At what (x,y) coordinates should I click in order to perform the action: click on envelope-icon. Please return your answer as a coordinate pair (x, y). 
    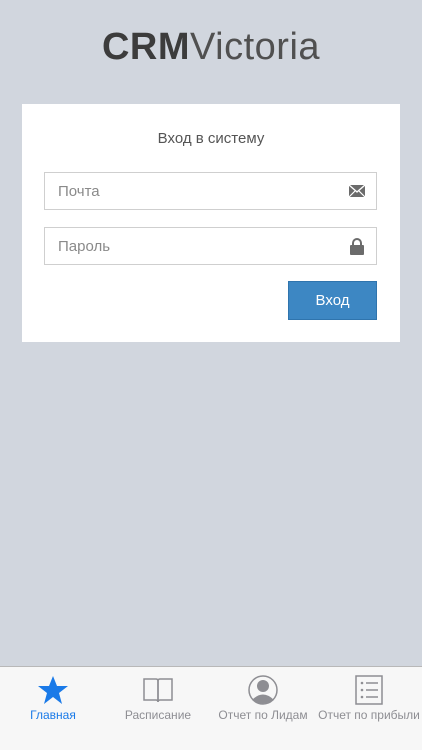
    Looking at the image, I should click on (357, 191).